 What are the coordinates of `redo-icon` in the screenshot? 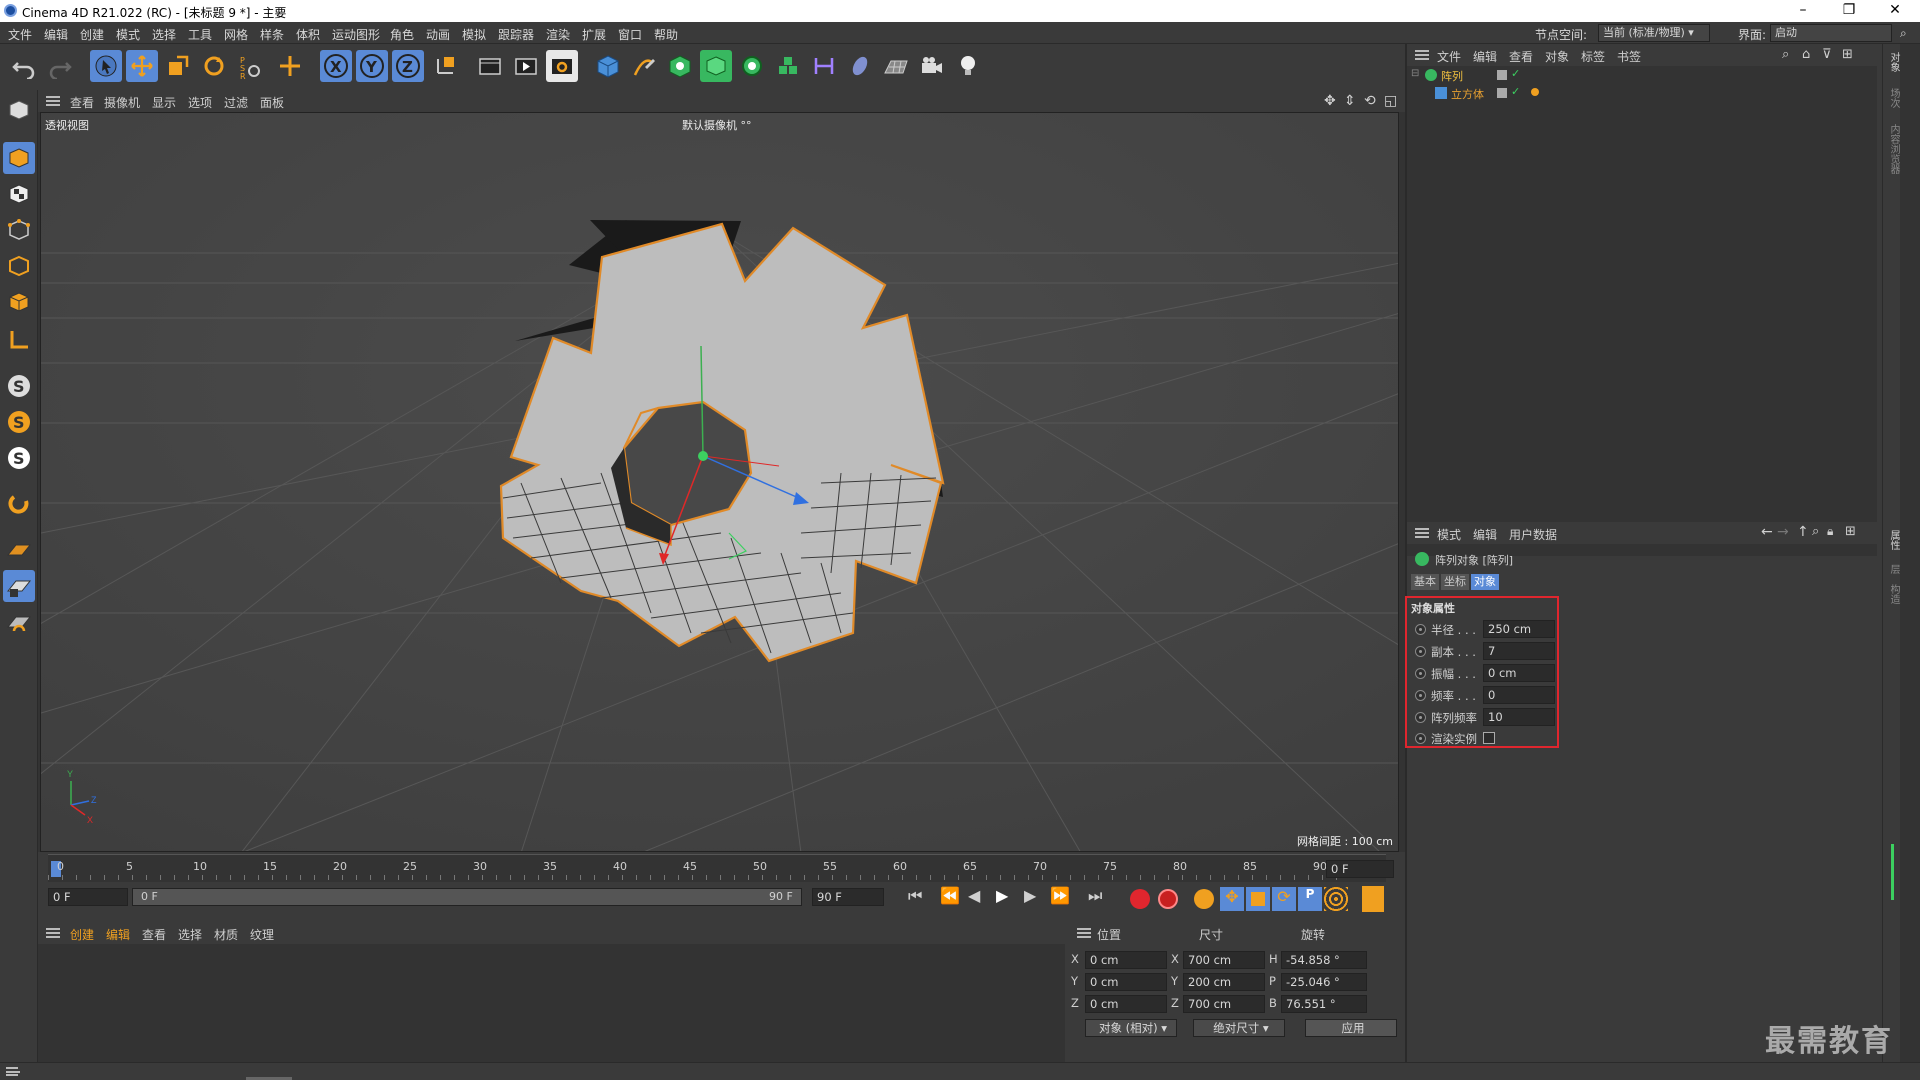 It's located at (60, 66).